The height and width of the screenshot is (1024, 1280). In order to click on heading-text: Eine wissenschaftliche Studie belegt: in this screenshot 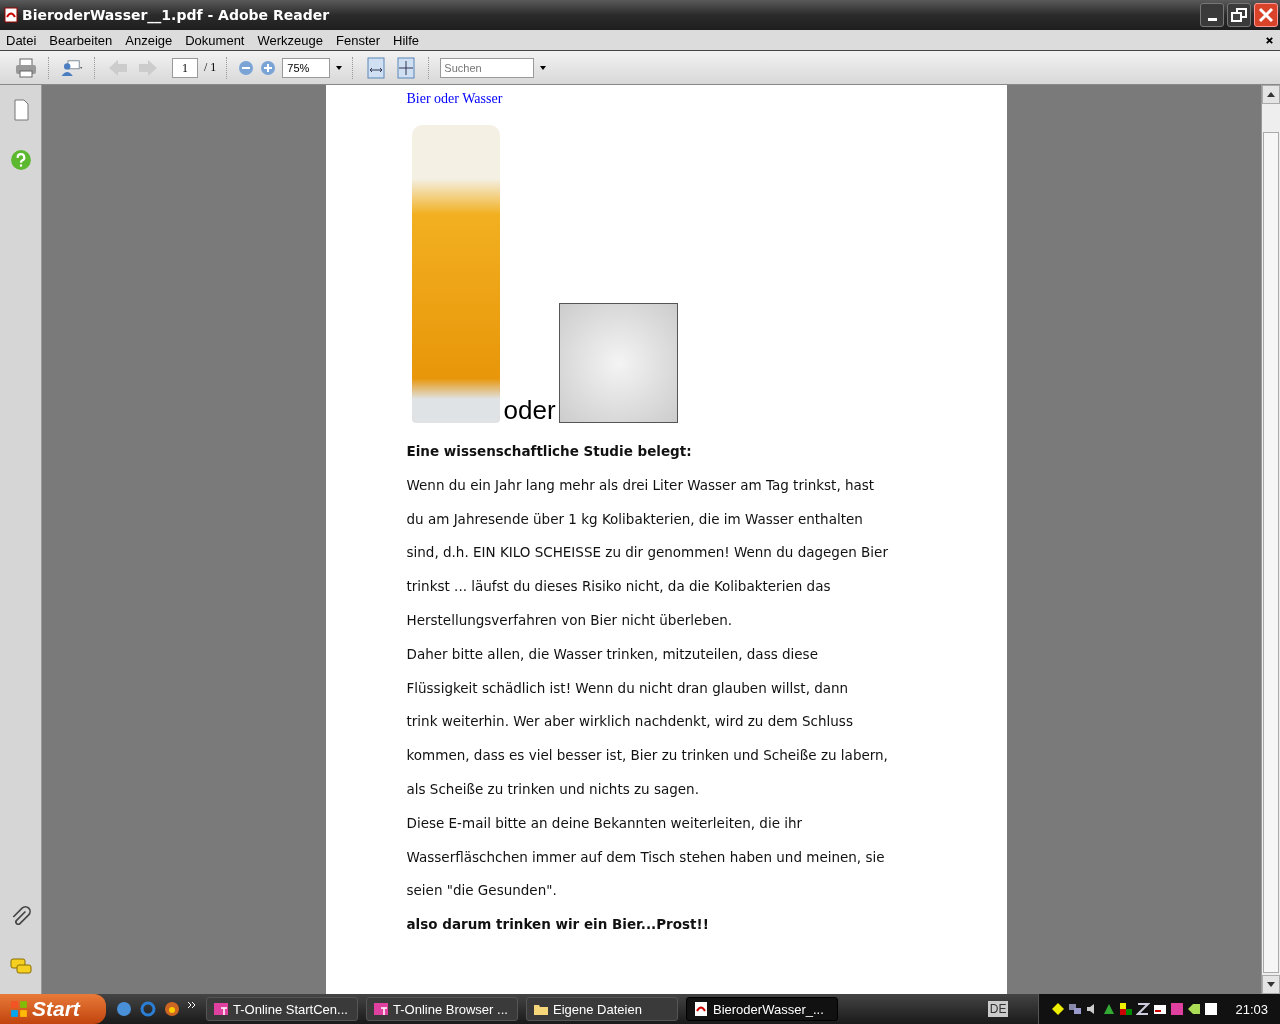, I will do `click(549, 451)`.